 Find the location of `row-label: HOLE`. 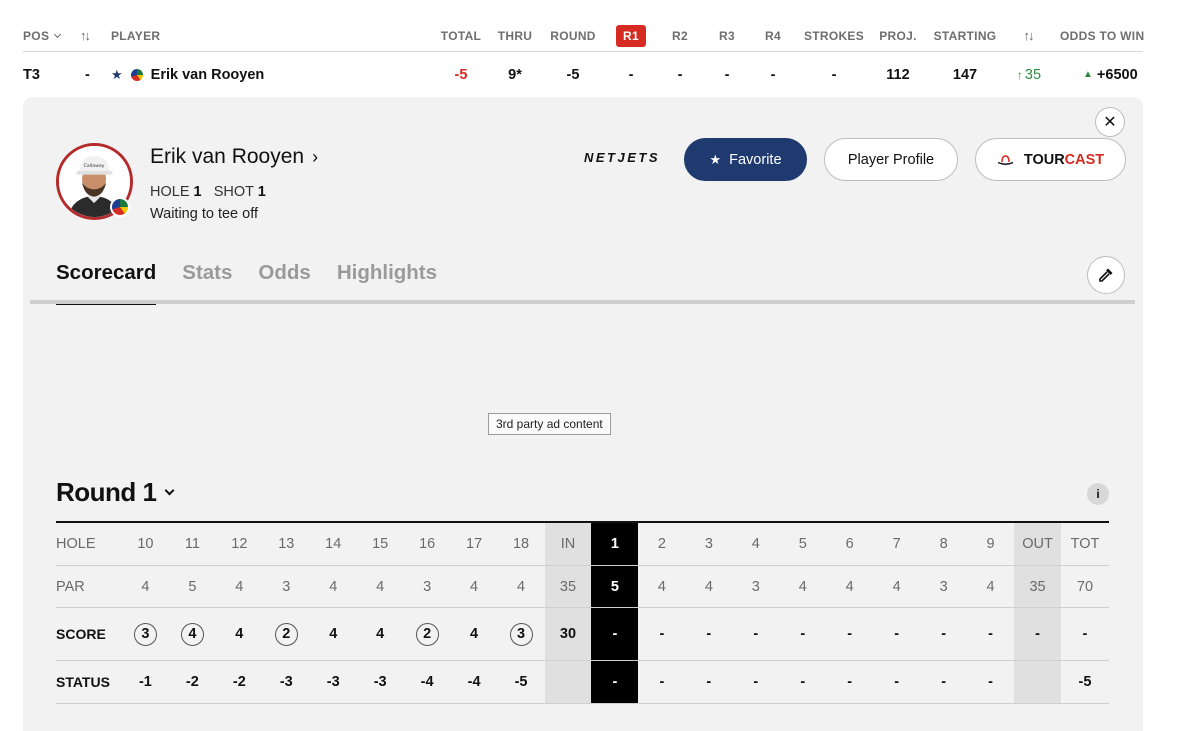

row-label: HOLE is located at coordinates (76, 544).